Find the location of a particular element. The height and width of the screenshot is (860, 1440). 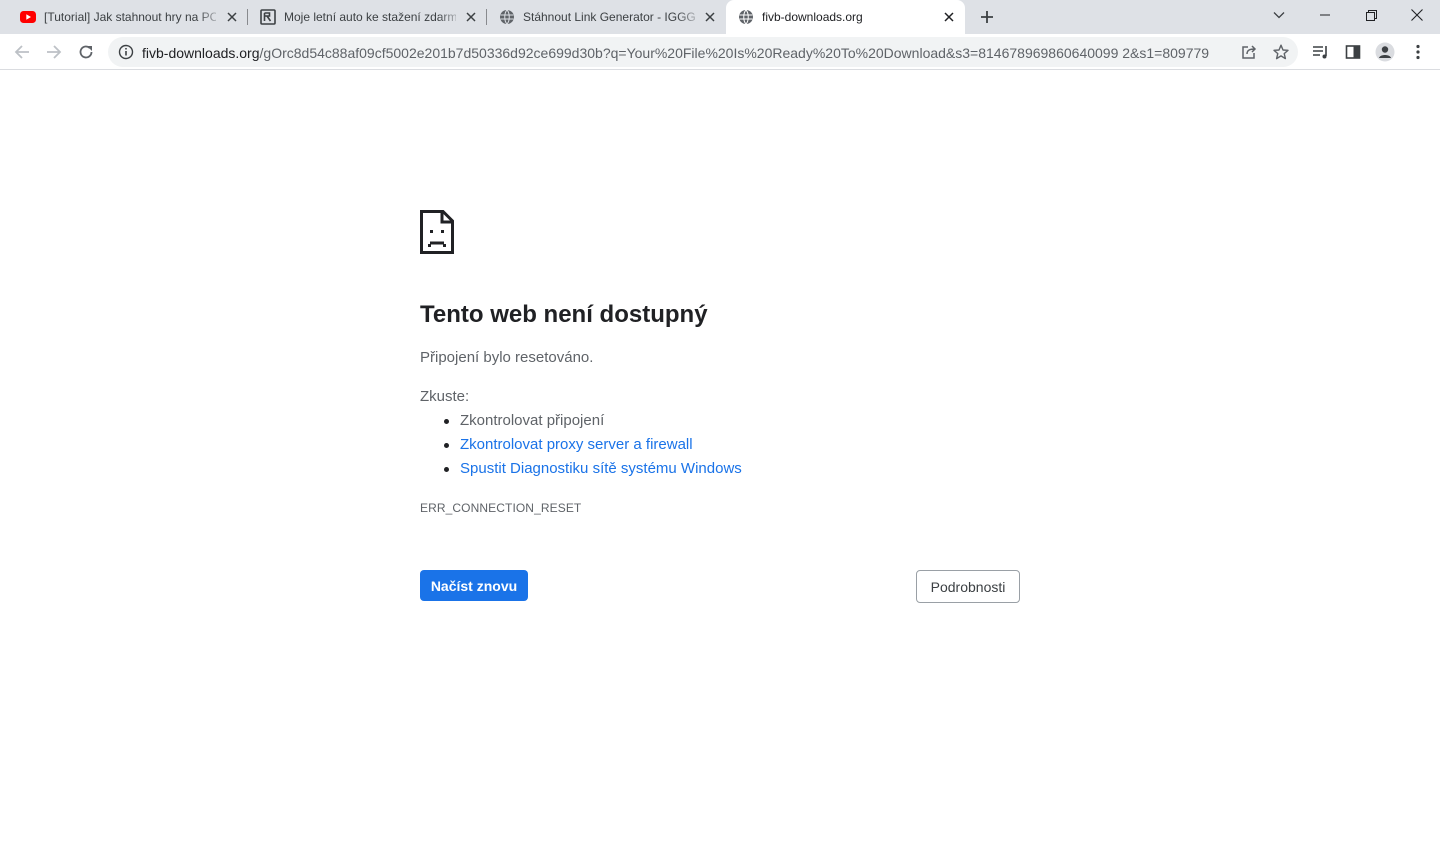

tab-summer-car: Moje letní auto ke stažení zdarma is located at coordinates (367, 17).